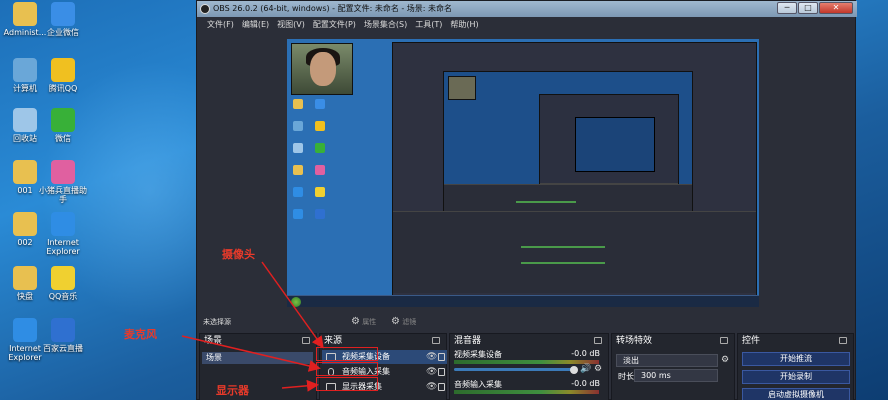 This screenshot has height=400, width=888. Describe the element at coordinates (292, 305) in the screenshot. I see `camera-arrow` at that location.